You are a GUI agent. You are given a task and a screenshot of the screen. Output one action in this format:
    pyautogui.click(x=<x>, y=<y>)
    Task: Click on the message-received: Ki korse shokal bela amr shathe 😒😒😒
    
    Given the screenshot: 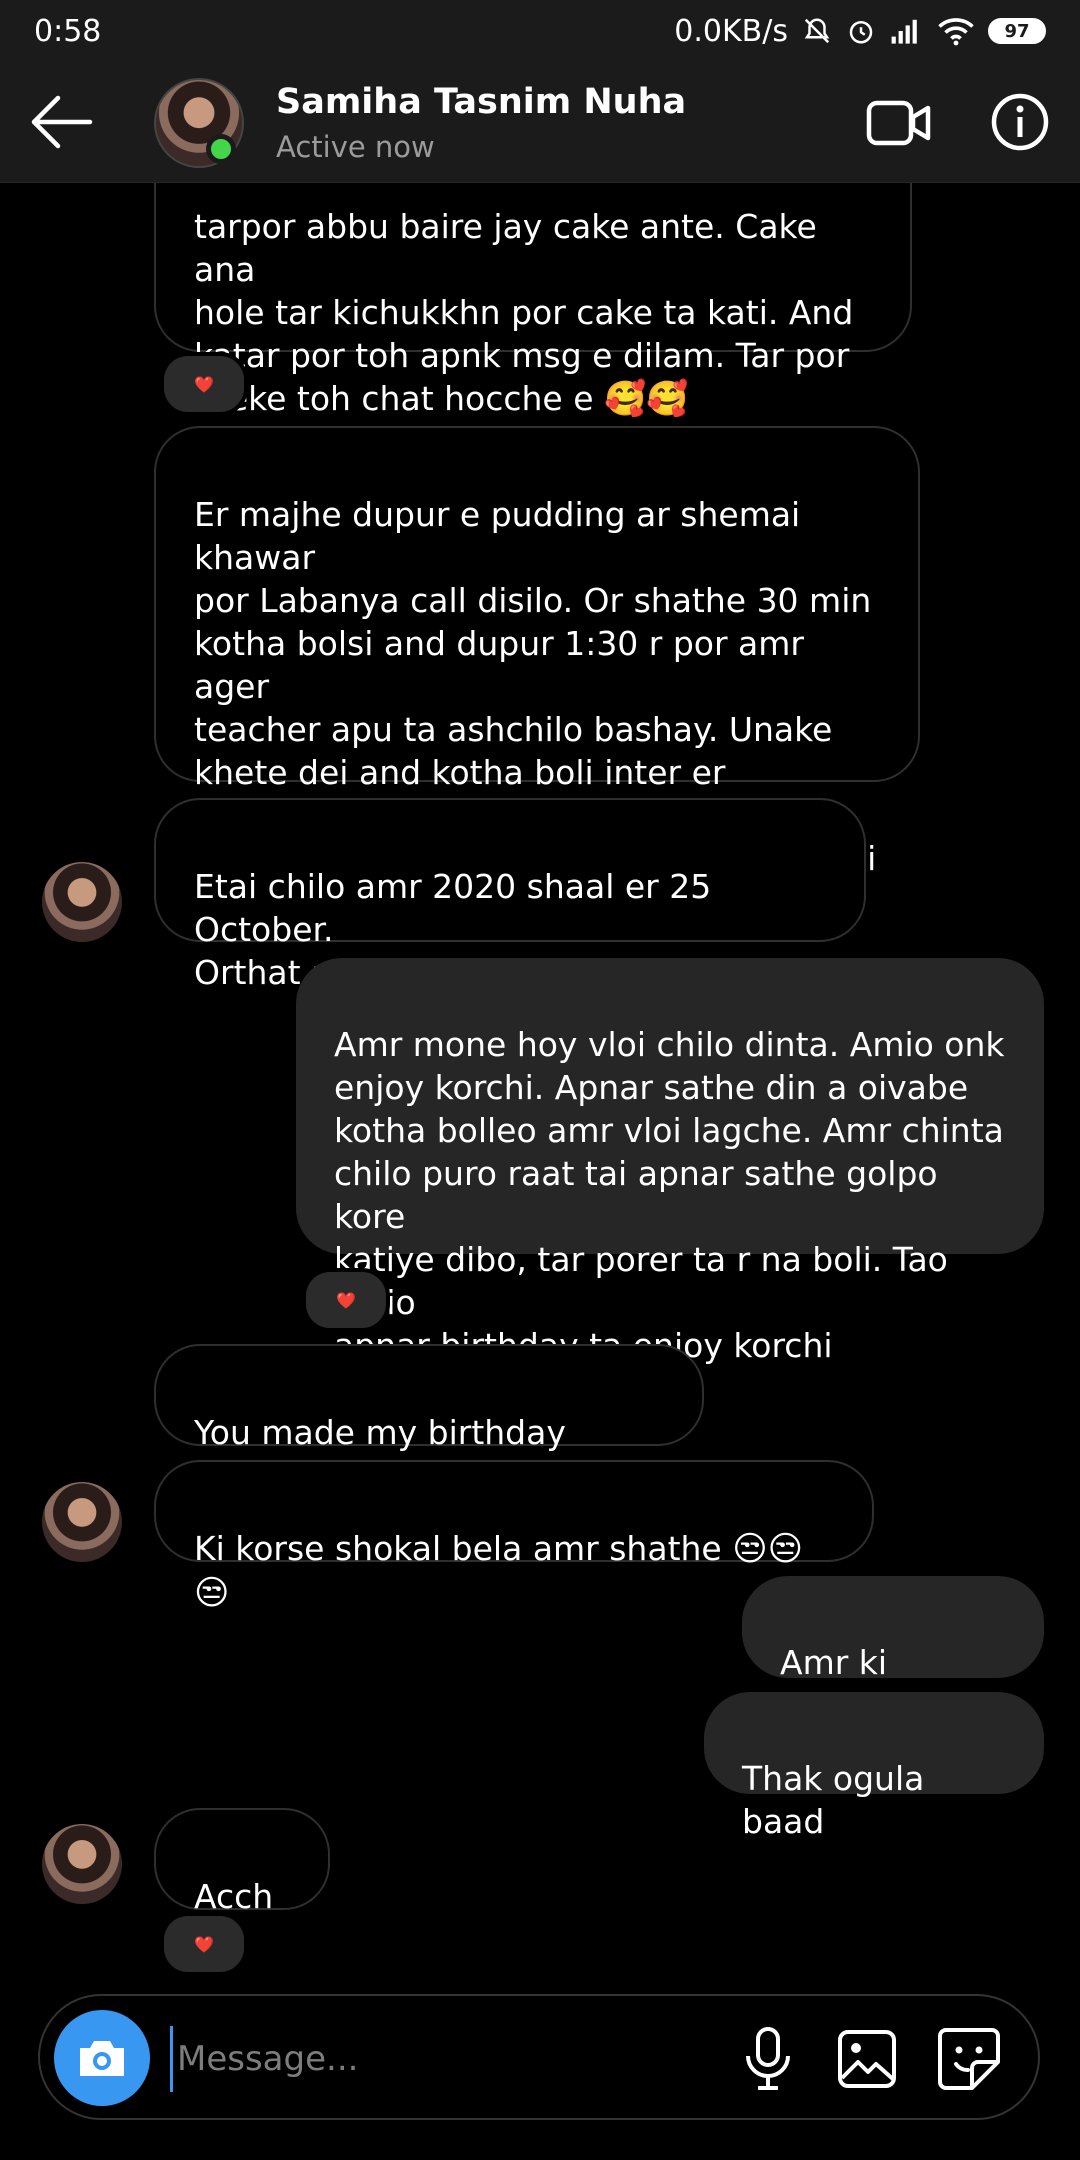 What is the action you would take?
    pyautogui.click(x=514, y=1536)
    